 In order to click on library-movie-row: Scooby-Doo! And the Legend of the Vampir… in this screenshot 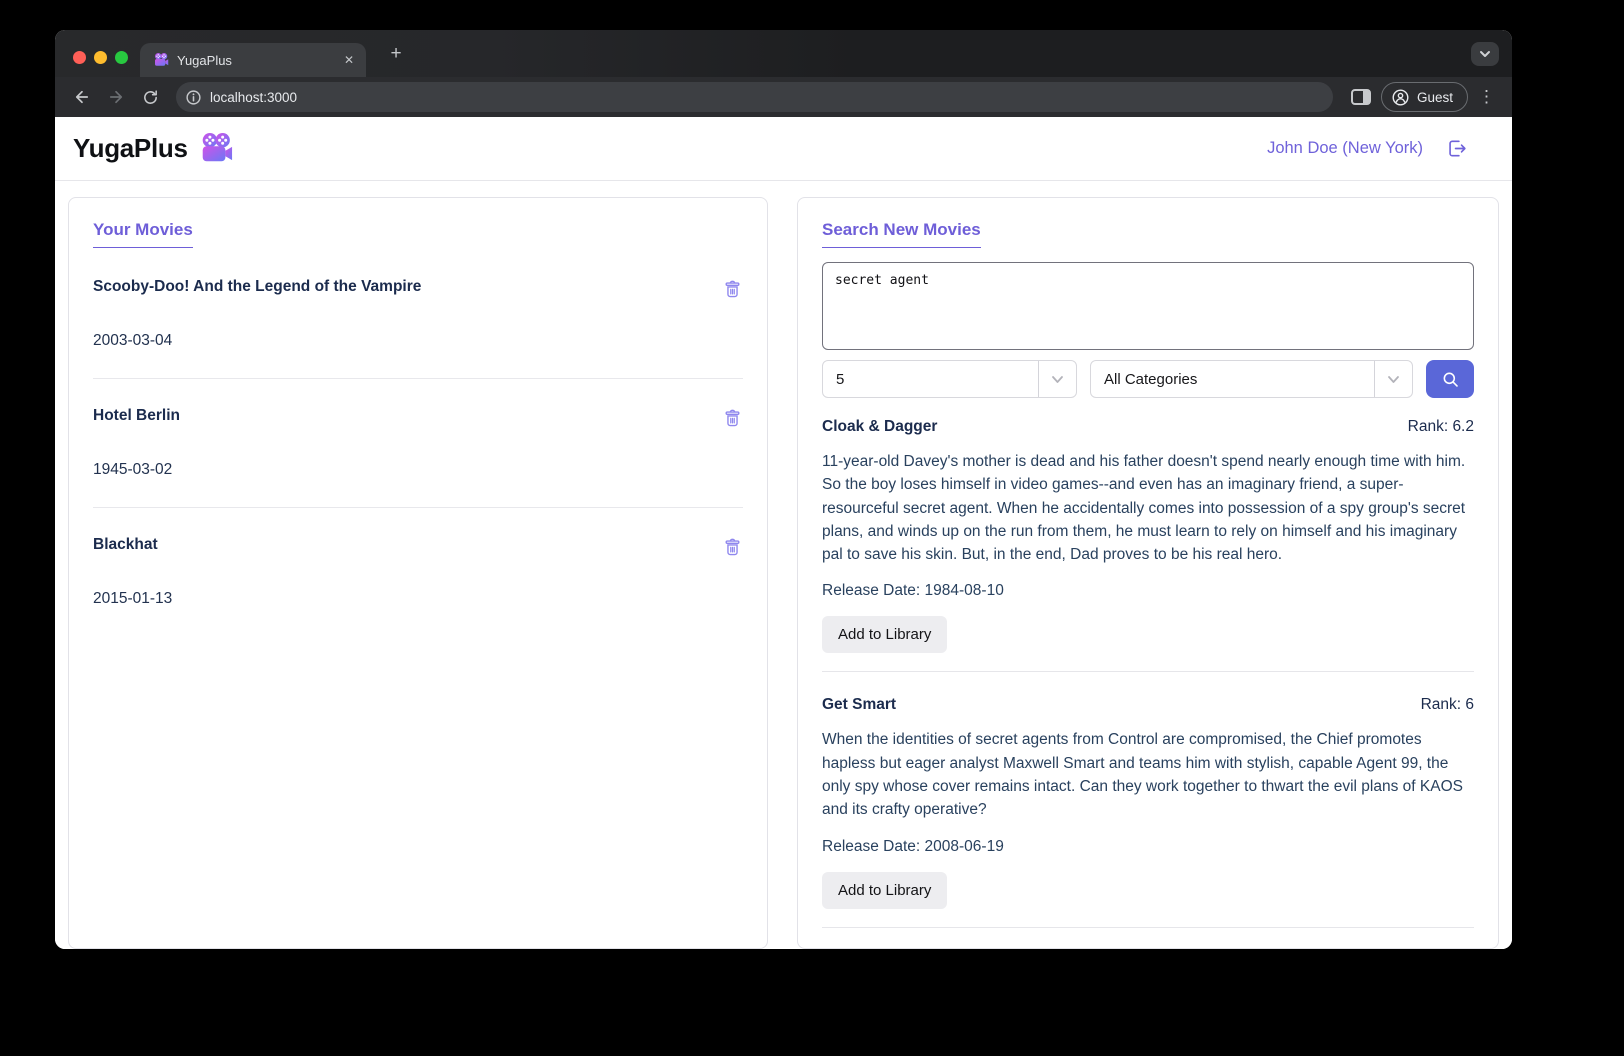, I will do `click(418, 289)`.